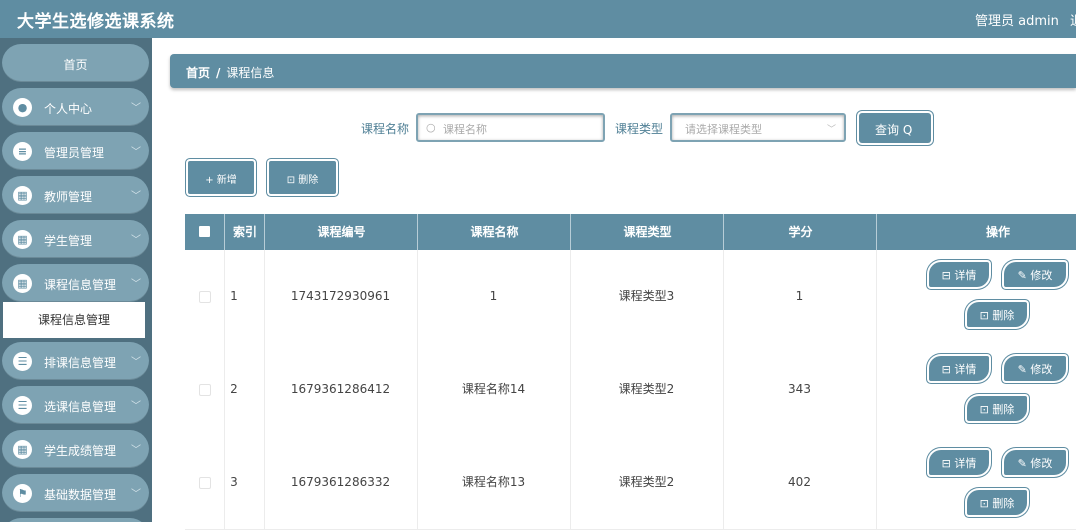 The image size is (1076, 530). Describe the element at coordinates (538, 19) in the screenshot. I see `top-bar: 大学生选修选课系统 管理员 admin 退` at that location.